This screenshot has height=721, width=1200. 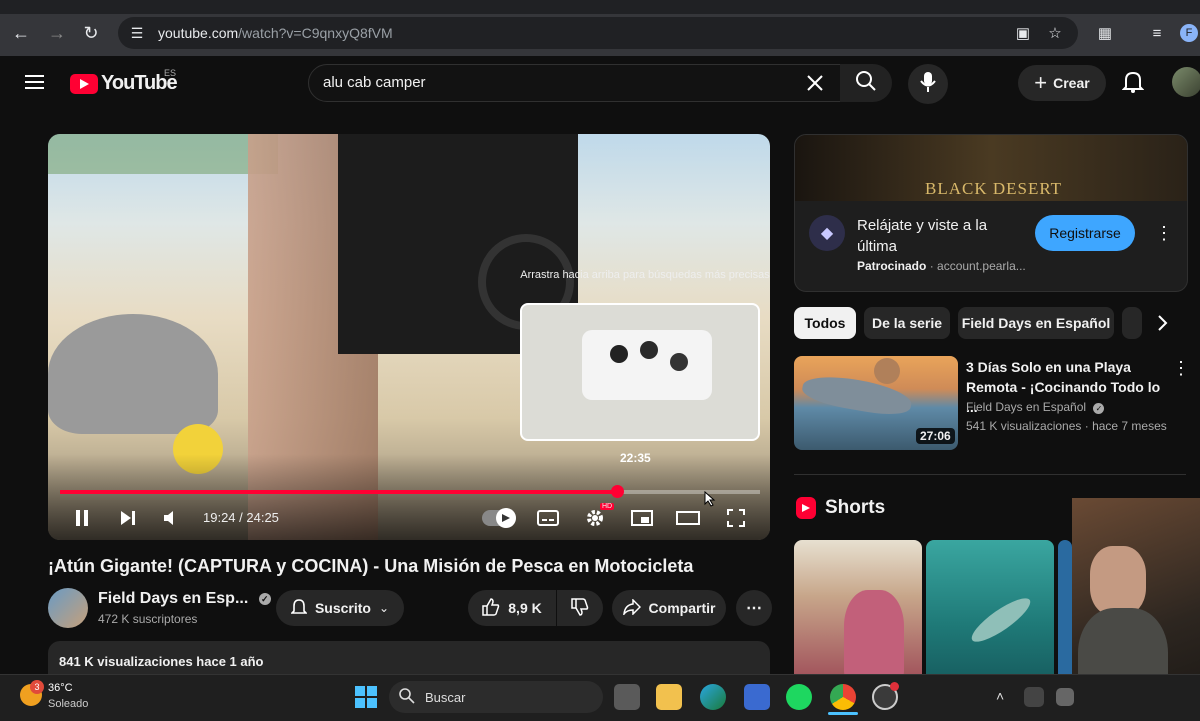 I want to click on thumbs-down-icon, so click(x=580, y=608).